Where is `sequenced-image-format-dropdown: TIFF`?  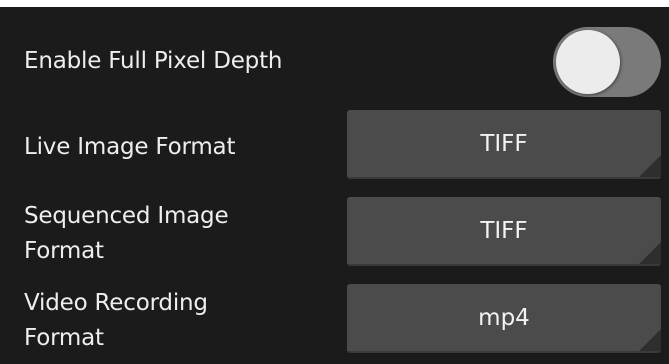
sequenced-image-format-dropdown: TIFF is located at coordinates (504, 231).